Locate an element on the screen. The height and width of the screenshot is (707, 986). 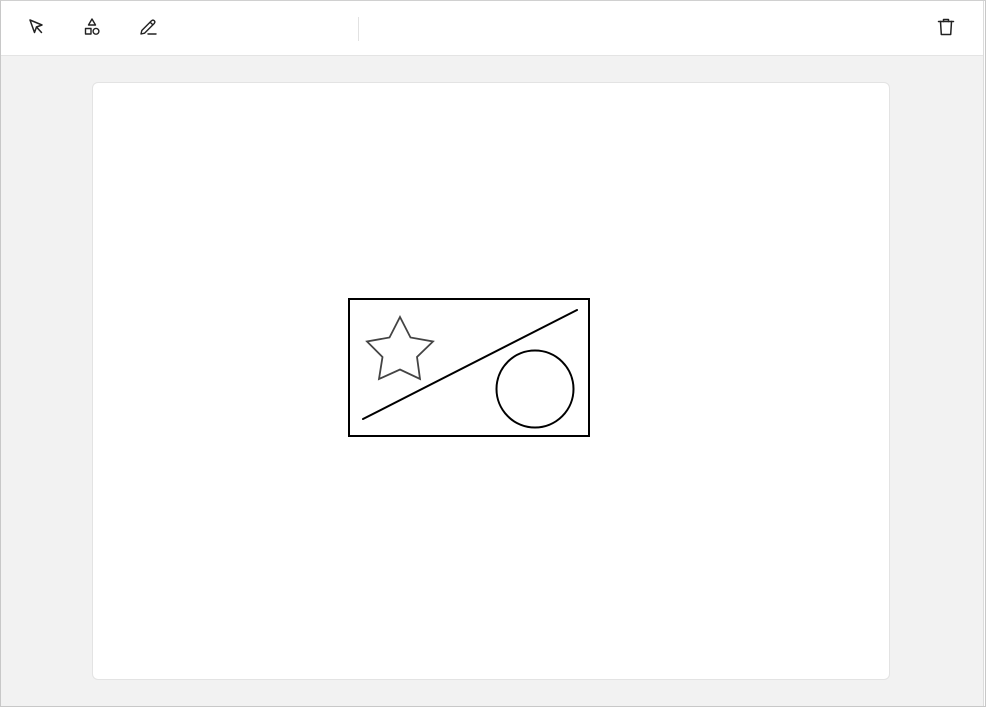
cursor-arrow-icon is located at coordinates (36, 27).